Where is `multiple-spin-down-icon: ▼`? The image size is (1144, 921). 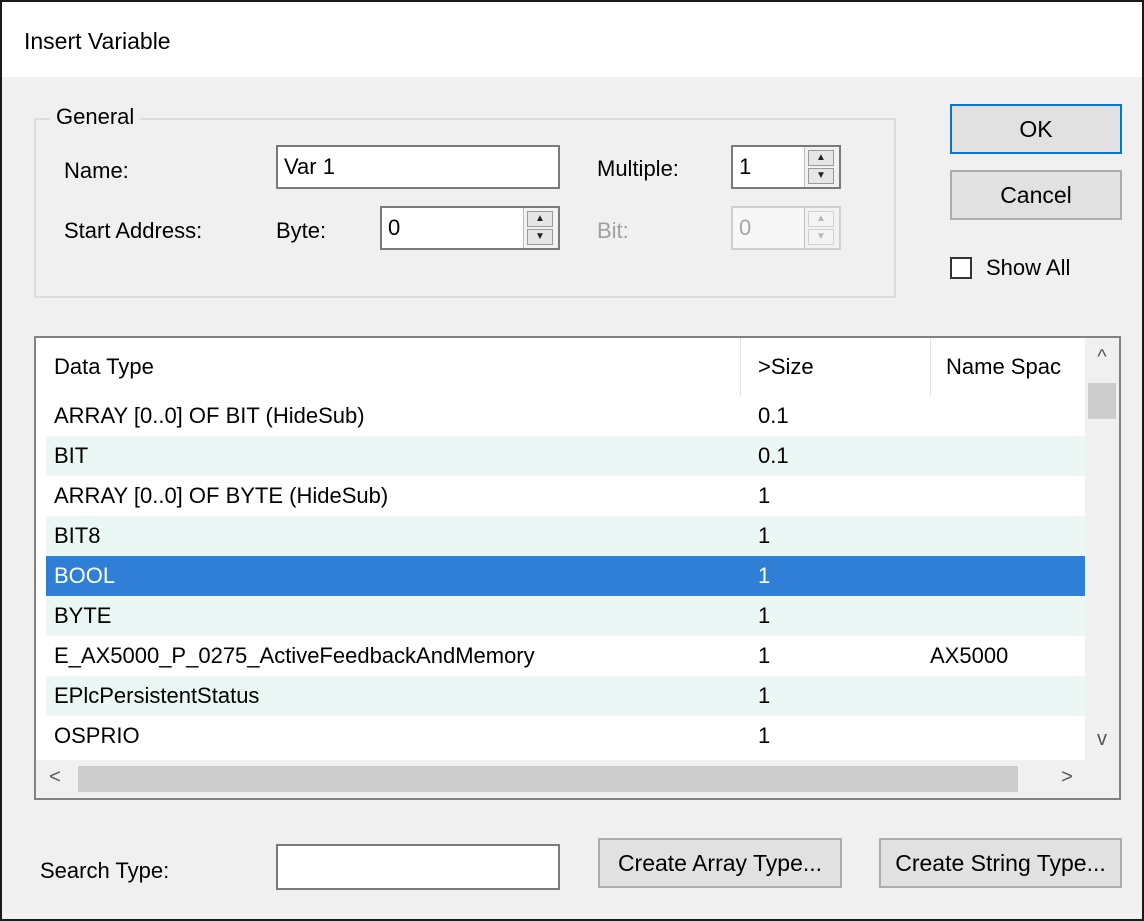
multiple-spin-down-icon: ▼ is located at coordinates (821, 176).